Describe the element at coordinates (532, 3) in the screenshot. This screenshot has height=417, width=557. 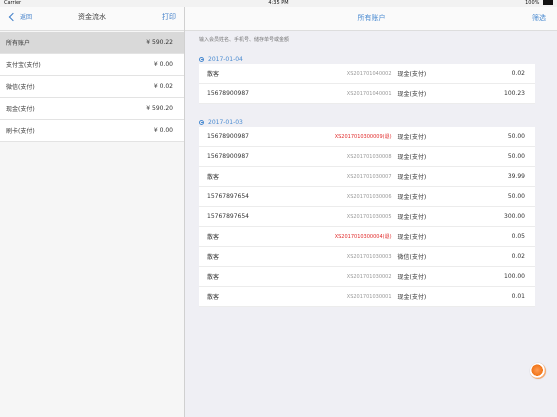
I see `battery-percent: 100%` at that location.